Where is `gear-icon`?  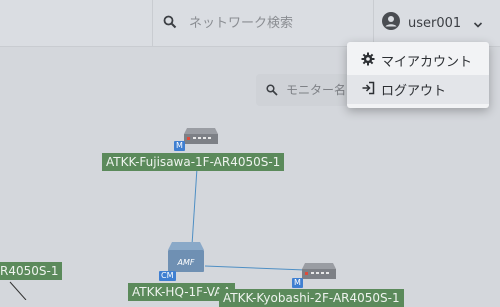 gear-icon is located at coordinates (368, 61).